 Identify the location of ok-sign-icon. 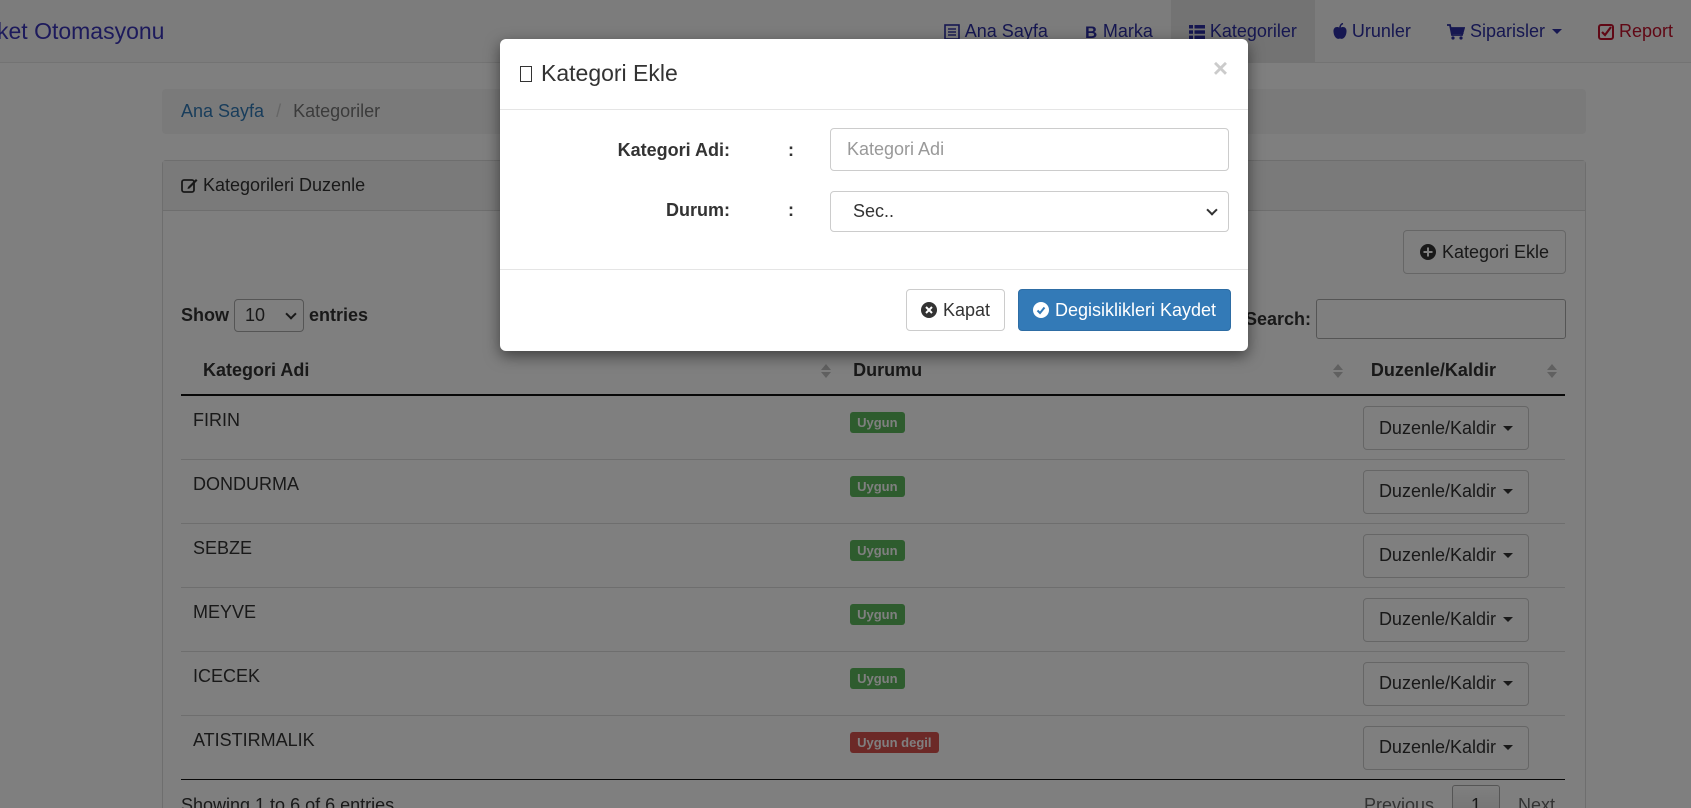
(1041, 310).